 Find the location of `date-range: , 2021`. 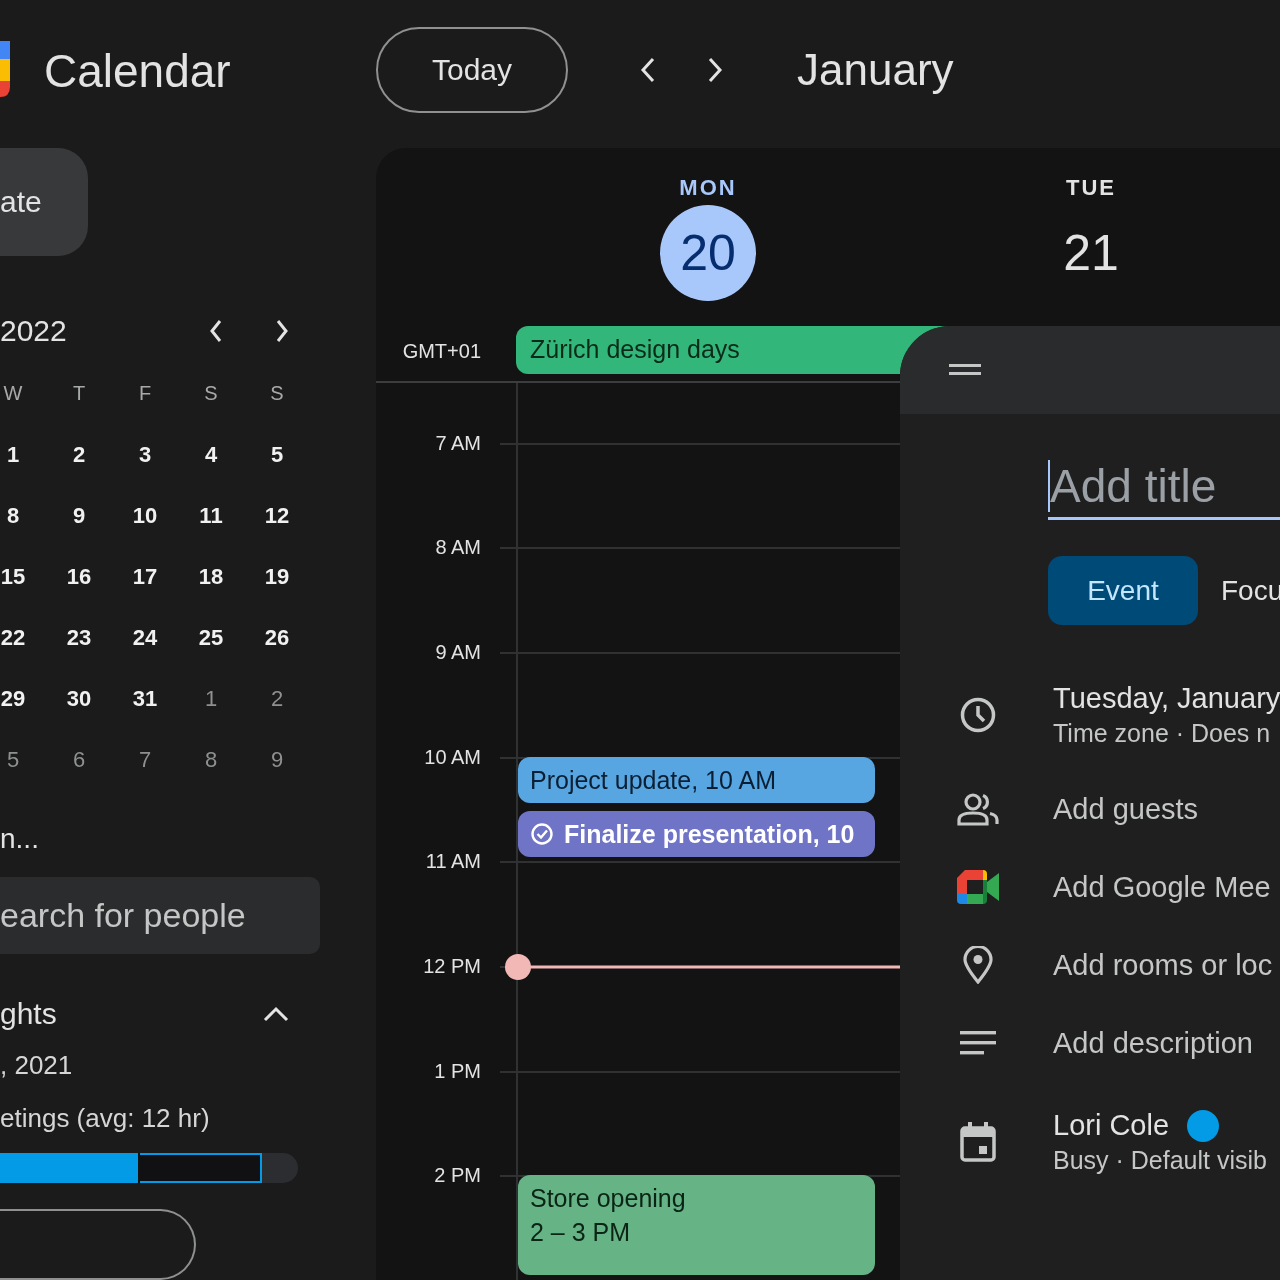

date-range: , 2021 is located at coordinates (36, 1065).